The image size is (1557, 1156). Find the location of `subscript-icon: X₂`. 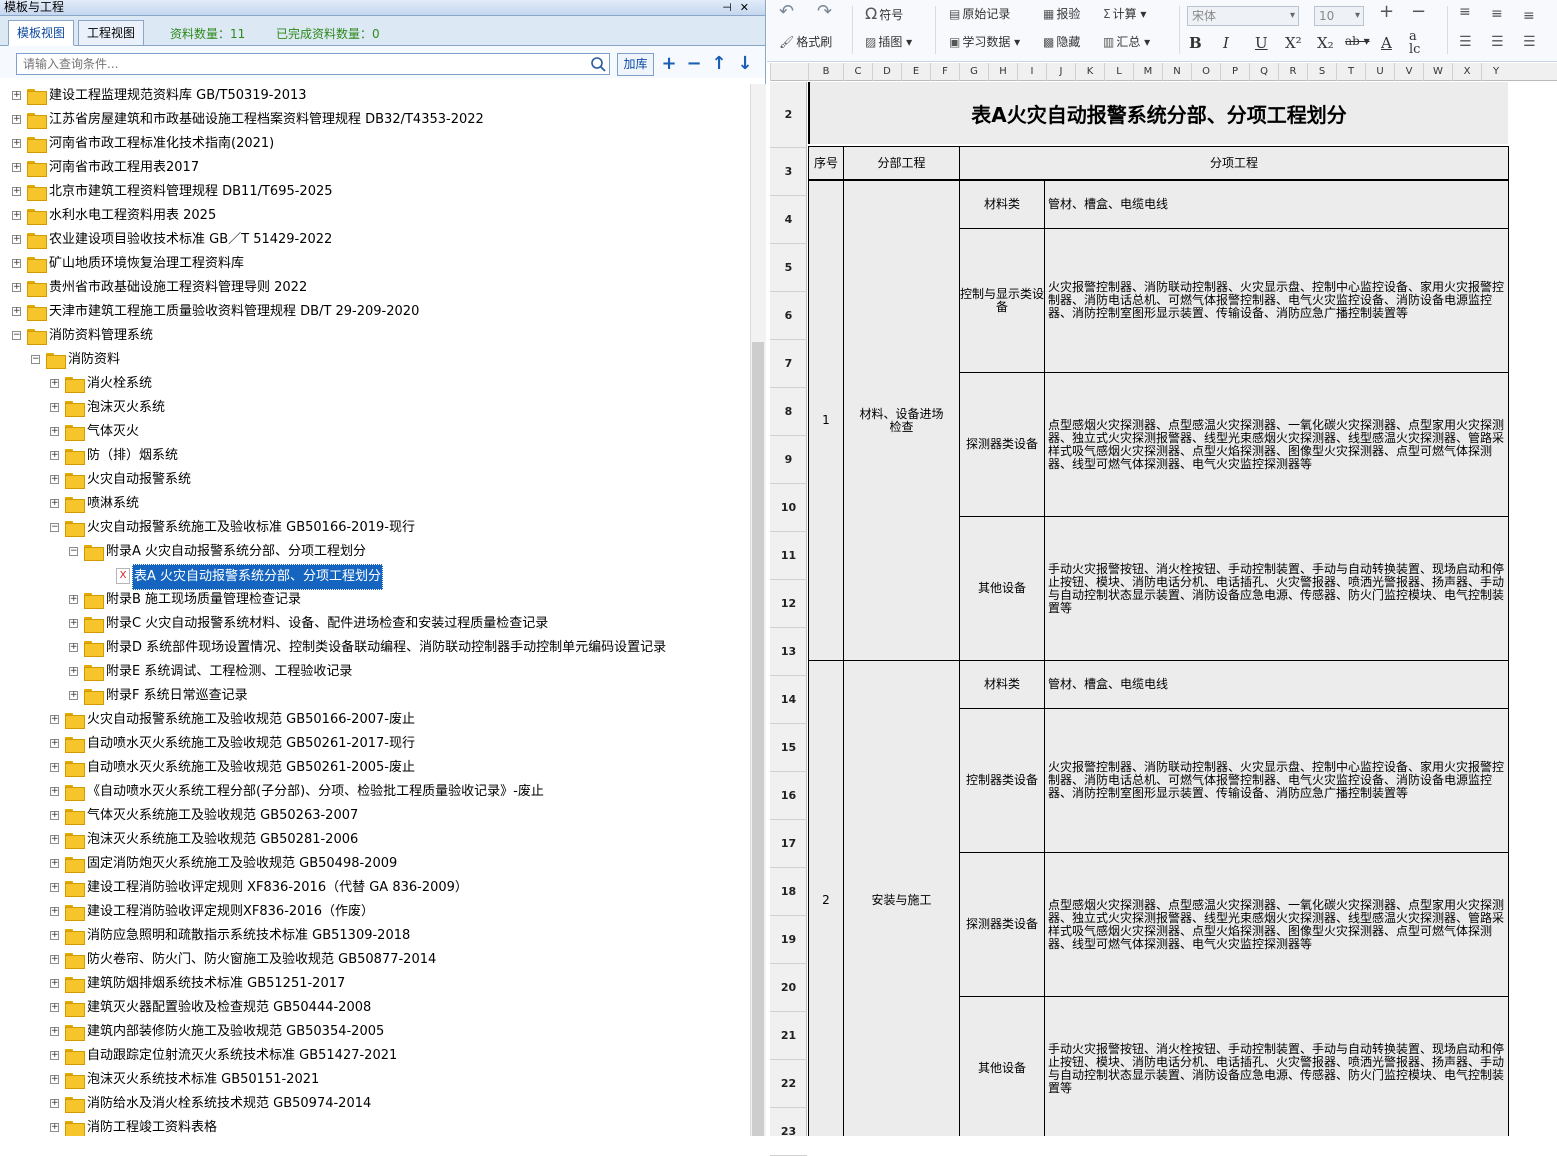

subscript-icon: X₂ is located at coordinates (1325, 43).